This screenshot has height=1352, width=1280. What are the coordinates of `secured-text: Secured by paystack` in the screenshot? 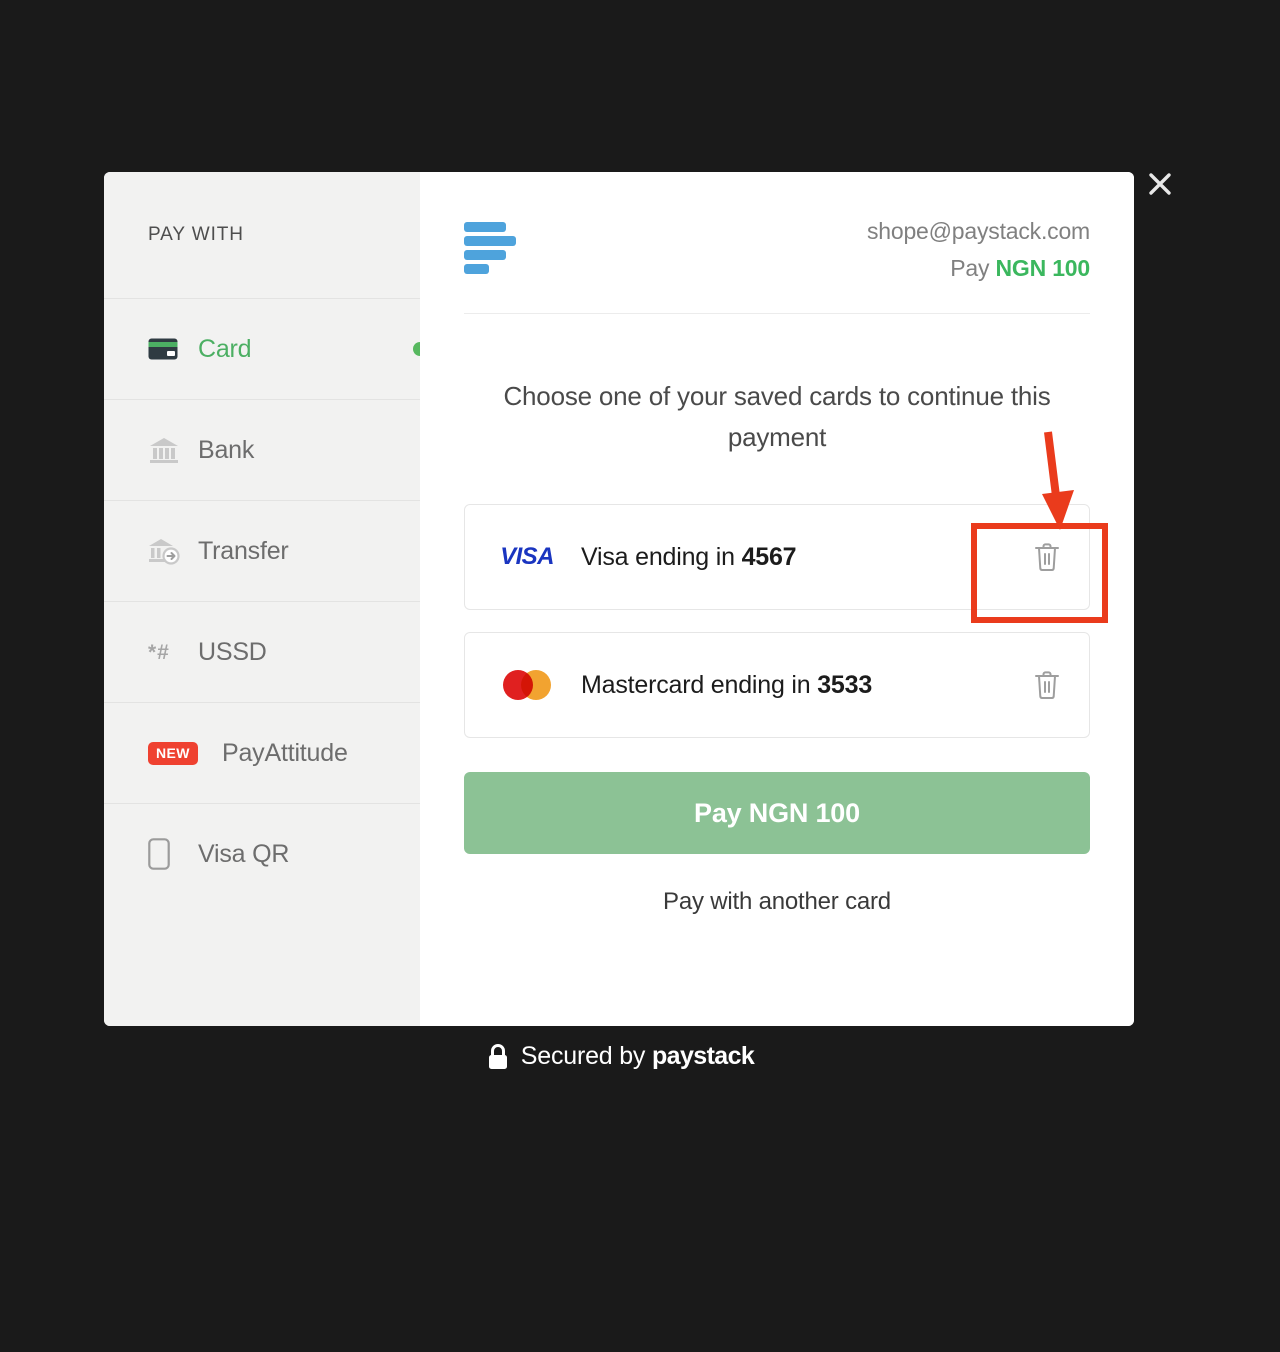 It's located at (637, 1056).